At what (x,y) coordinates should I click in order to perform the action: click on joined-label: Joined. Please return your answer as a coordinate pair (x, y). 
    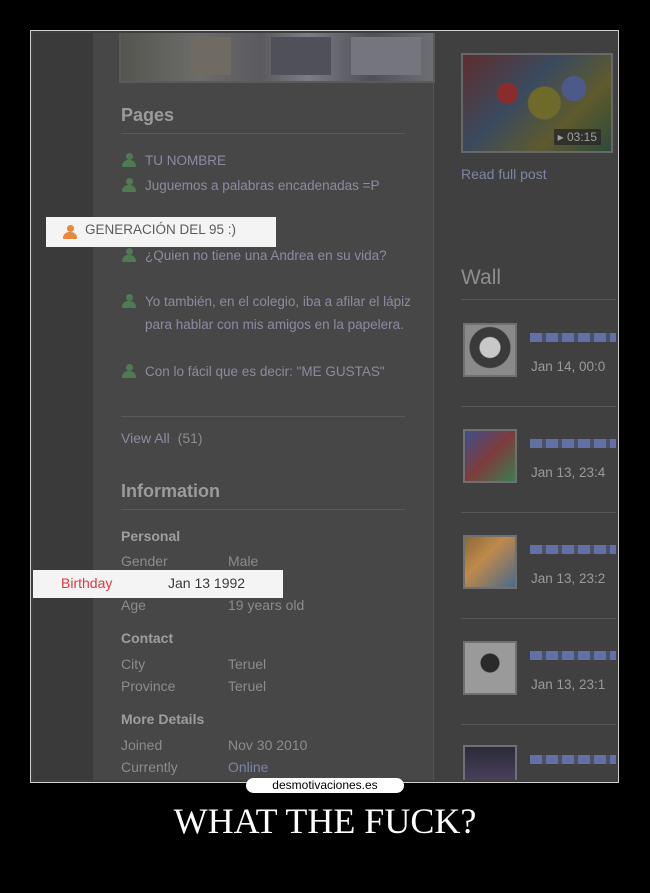
    Looking at the image, I should click on (142, 745).